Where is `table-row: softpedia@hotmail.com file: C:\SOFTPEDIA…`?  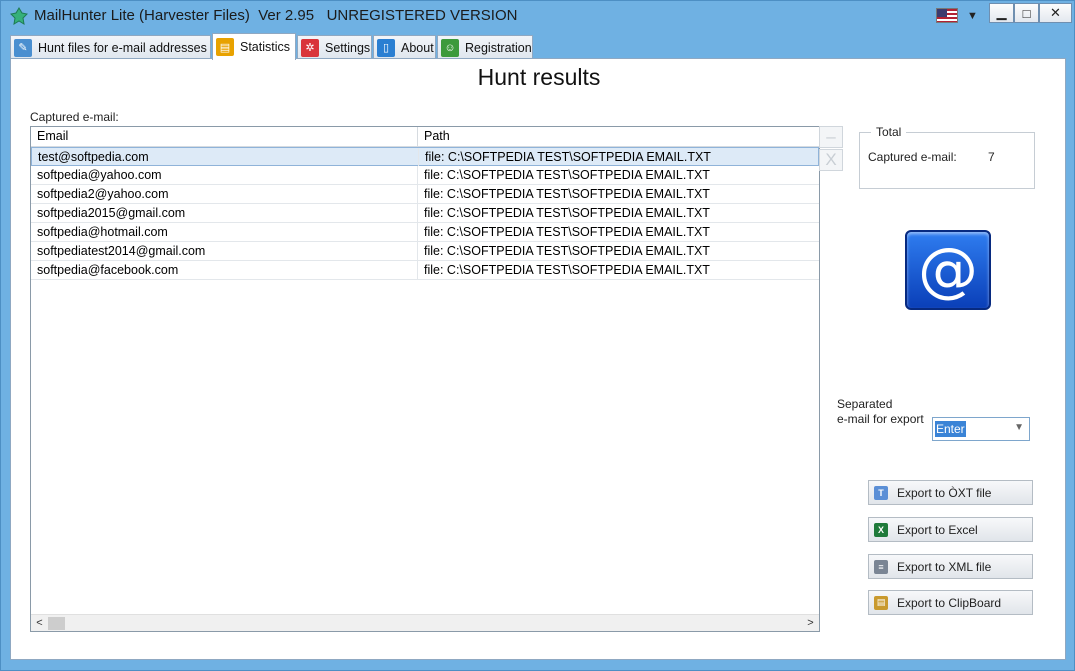
table-row: softpedia@hotmail.com file: C:\SOFTPEDIA… is located at coordinates (425, 232).